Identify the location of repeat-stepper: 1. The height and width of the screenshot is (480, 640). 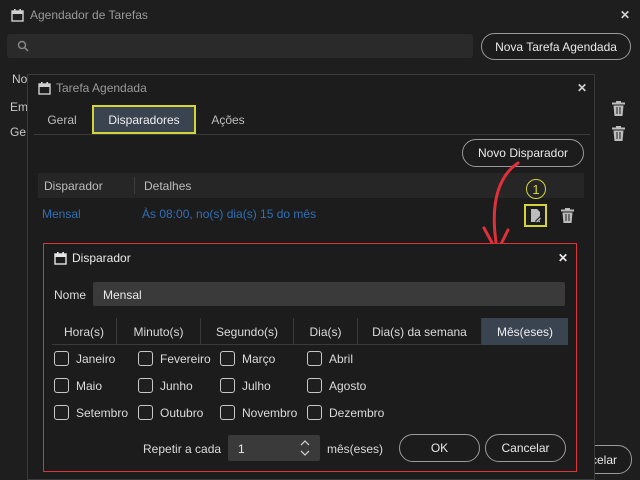
(274, 448).